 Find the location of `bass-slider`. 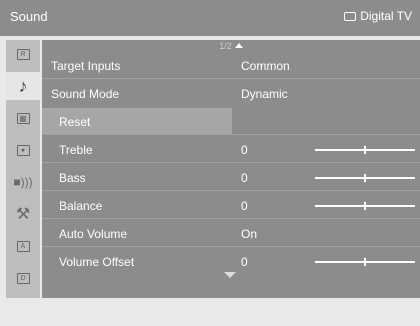

bass-slider is located at coordinates (365, 178).